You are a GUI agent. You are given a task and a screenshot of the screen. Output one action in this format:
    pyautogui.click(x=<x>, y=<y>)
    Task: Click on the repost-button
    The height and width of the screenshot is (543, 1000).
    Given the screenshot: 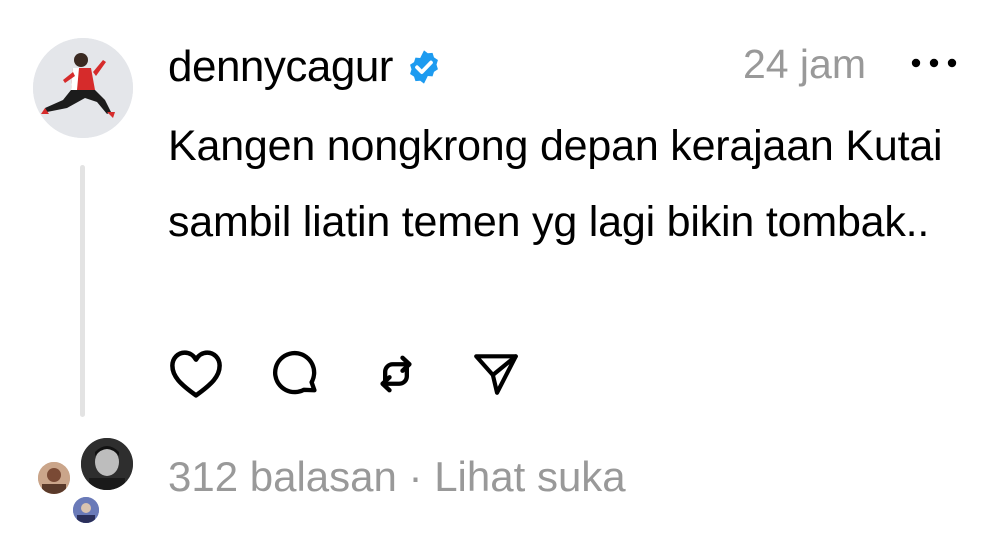 What is the action you would take?
    pyautogui.click(x=396, y=374)
    